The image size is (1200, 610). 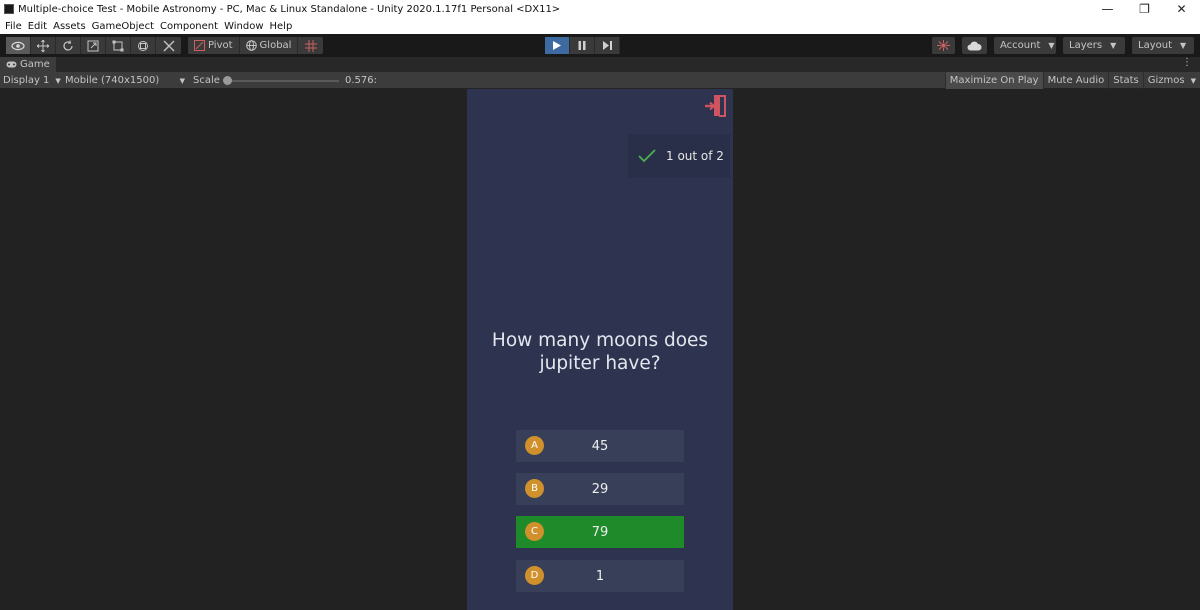 I want to click on tab-game-label: Game, so click(x=35, y=64).